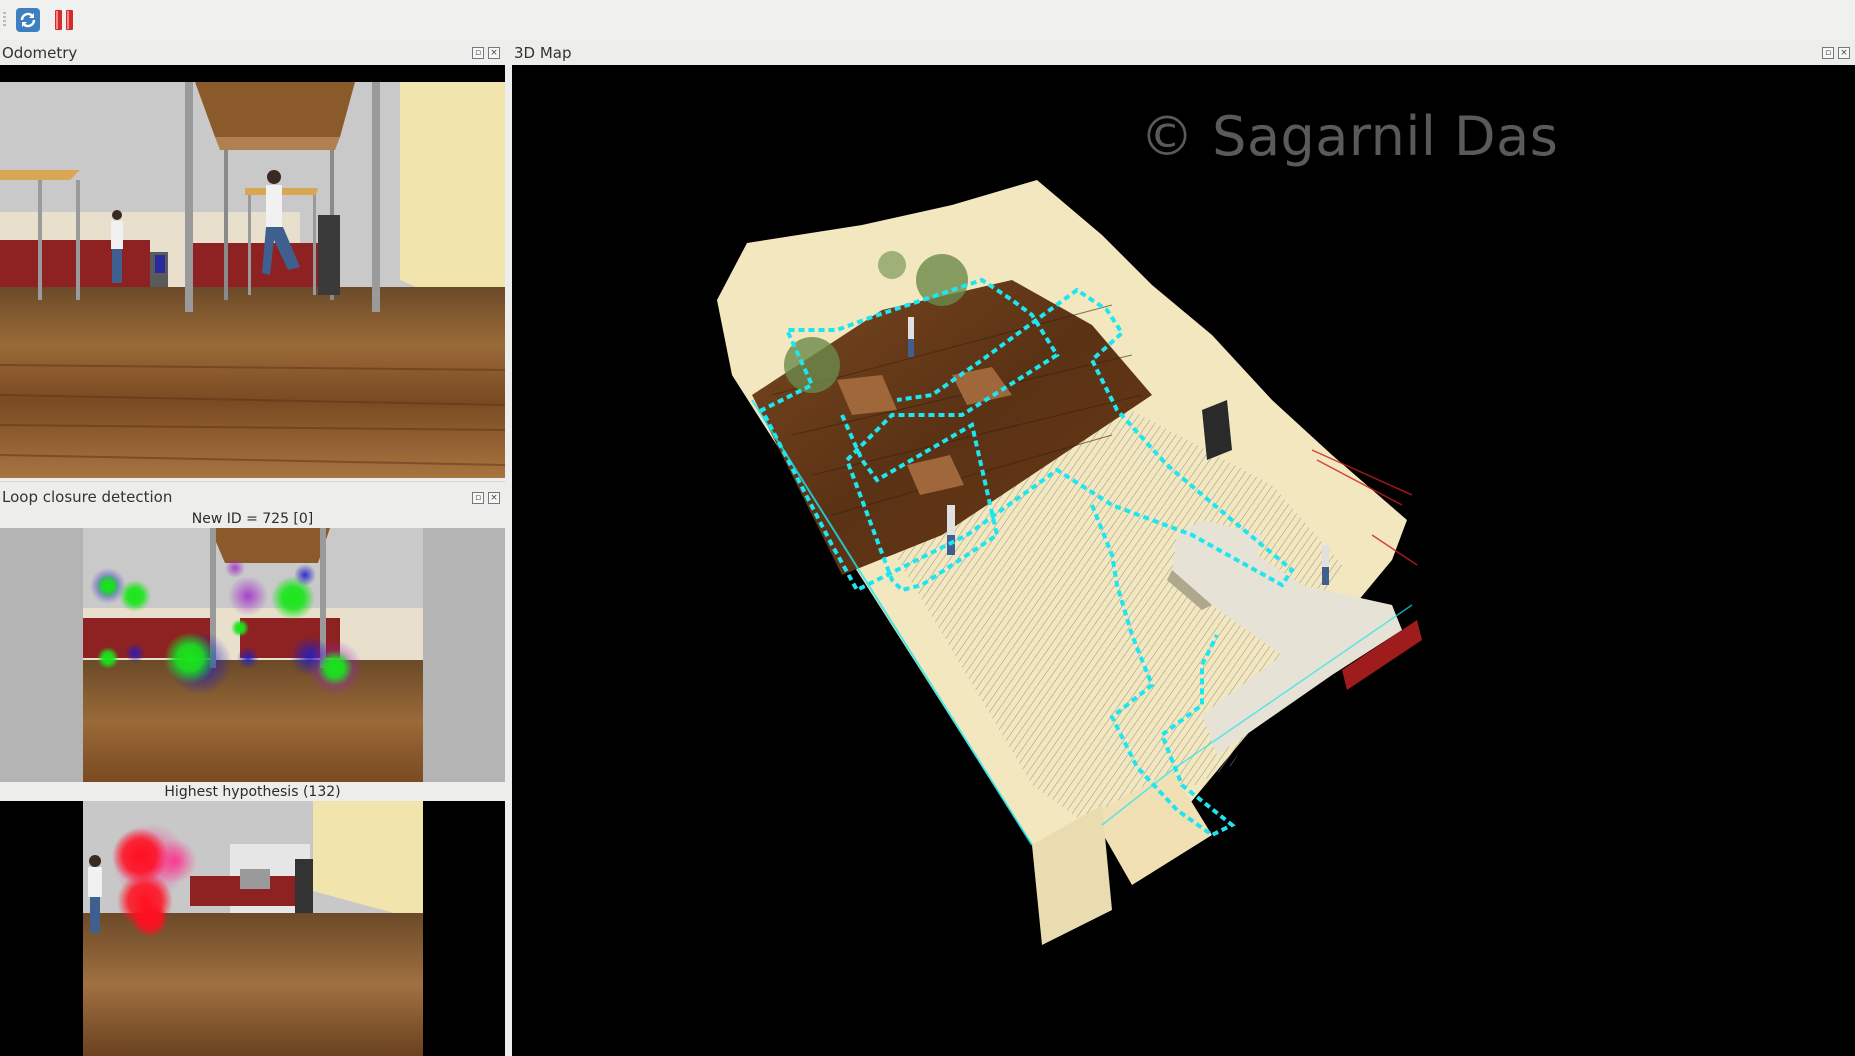 This screenshot has height=1056, width=1855. What do you see at coordinates (486, 498) in the screenshot?
I see `loop-closure-dock-buttons: ▫ ×` at bounding box center [486, 498].